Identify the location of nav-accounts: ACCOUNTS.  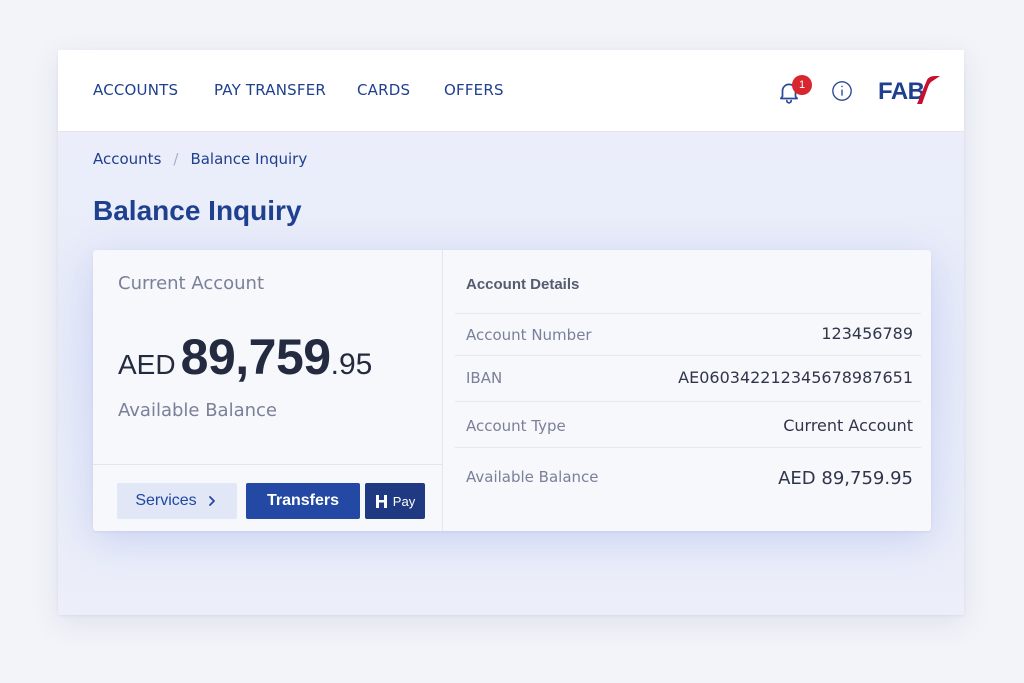
(135, 90).